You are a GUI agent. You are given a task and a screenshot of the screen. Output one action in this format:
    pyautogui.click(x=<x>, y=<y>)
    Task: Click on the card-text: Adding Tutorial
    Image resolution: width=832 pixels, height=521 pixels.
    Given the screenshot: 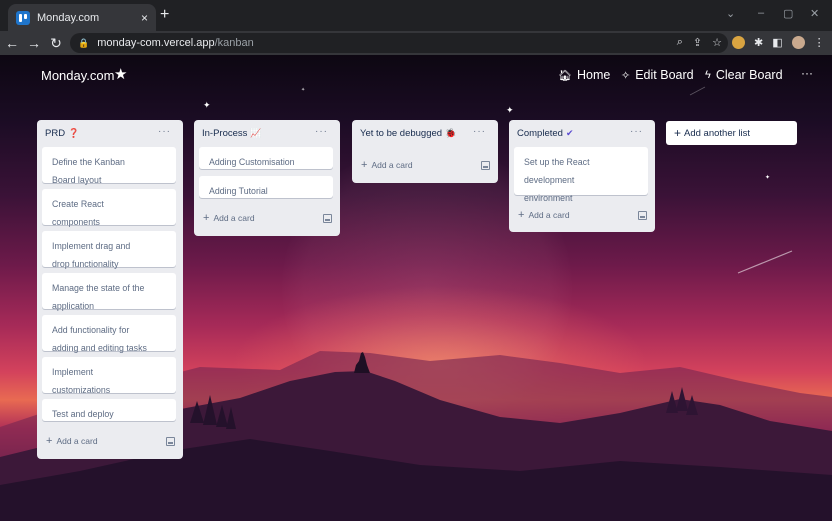 What is the action you would take?
    pyautogui.click(x=238, y=191)
    